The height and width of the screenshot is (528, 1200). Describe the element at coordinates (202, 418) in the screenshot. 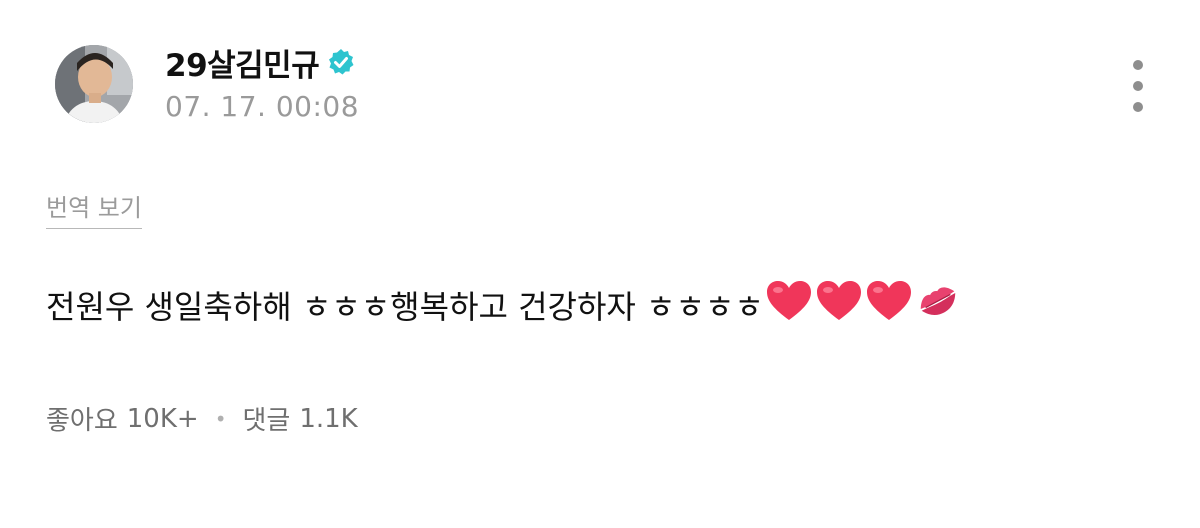

I see `post-stats: 좋아요 10K+ • 댓글 1.1K` at that location.